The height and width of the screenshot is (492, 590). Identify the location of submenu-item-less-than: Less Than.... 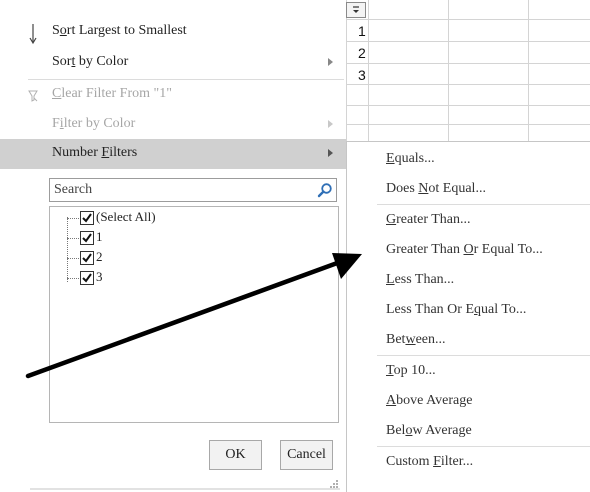
(468, 280).